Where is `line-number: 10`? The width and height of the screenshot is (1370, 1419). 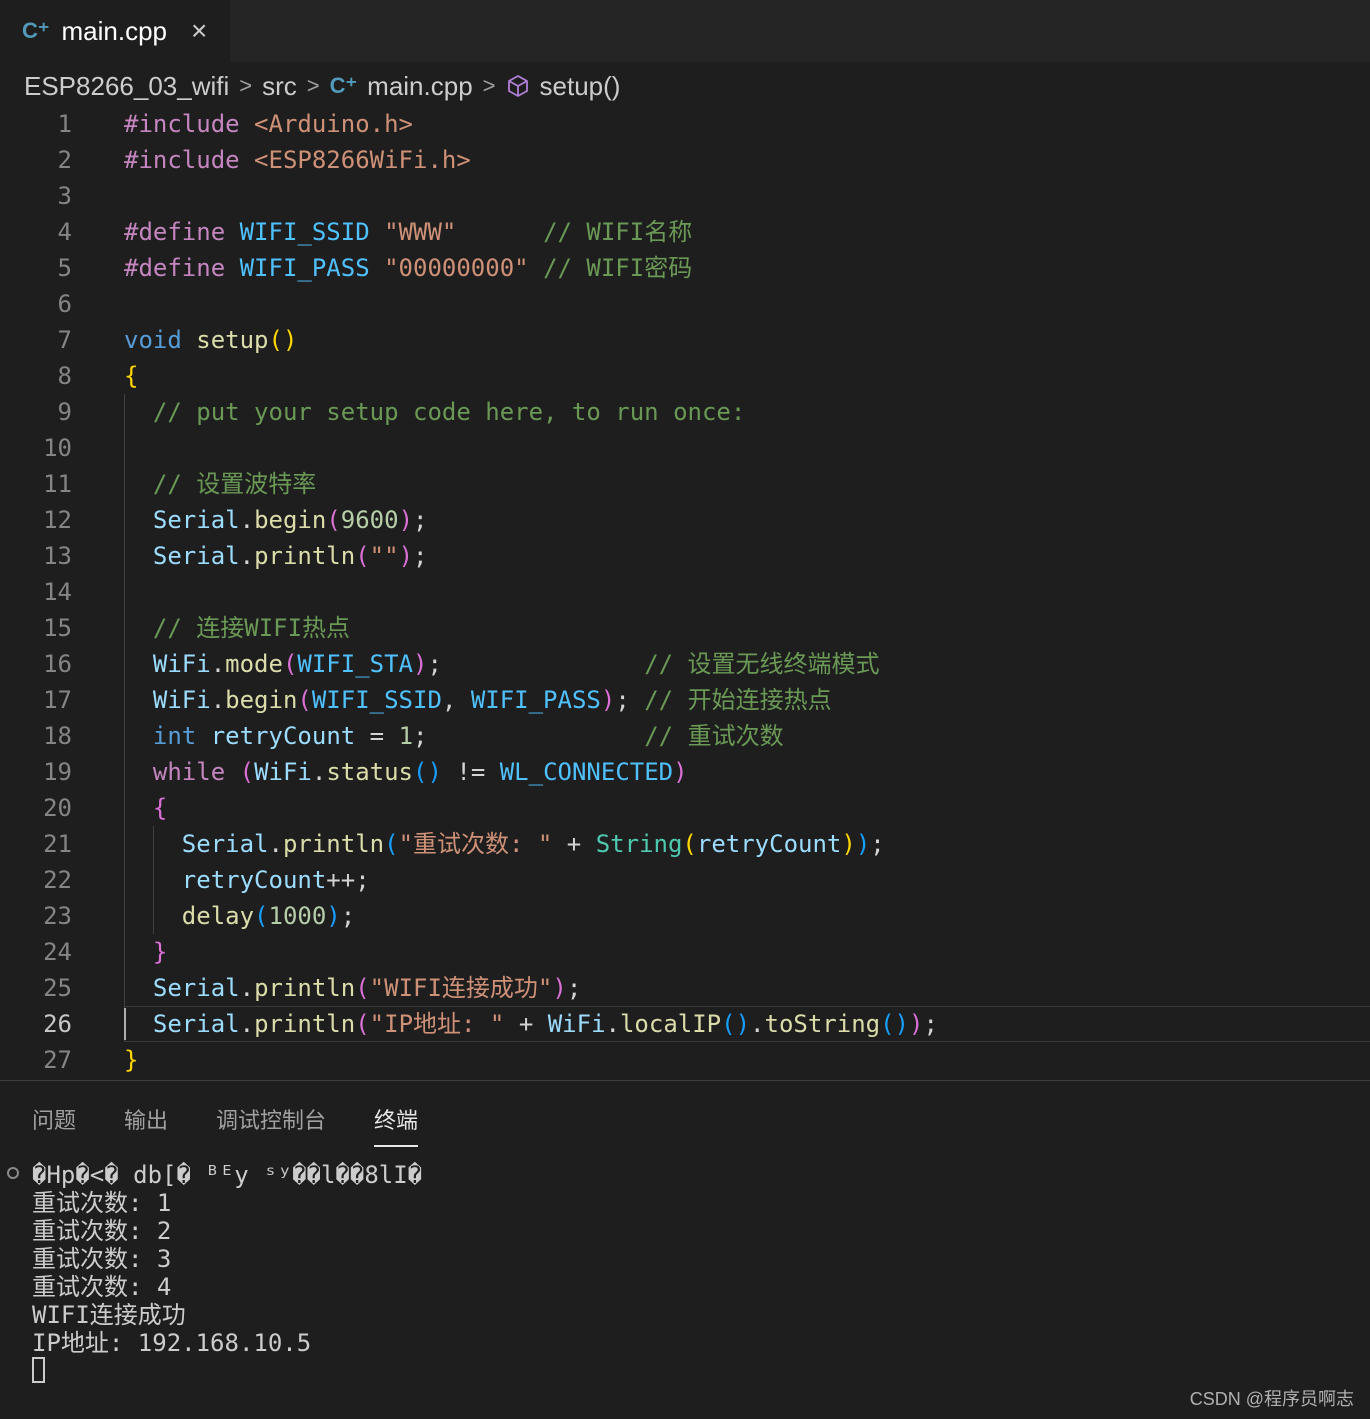 line-number: 10 is located at coordinates (57, 448).